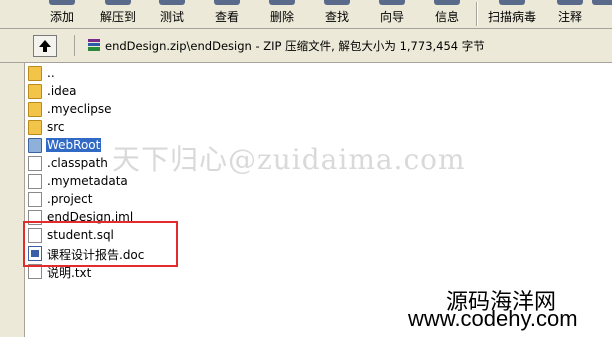 Image resolution: width=612 pixels, height=337 pixels. Describe the element at coordinates (62, 14) in the screenshot. I see `add-button: 添加` at that location.